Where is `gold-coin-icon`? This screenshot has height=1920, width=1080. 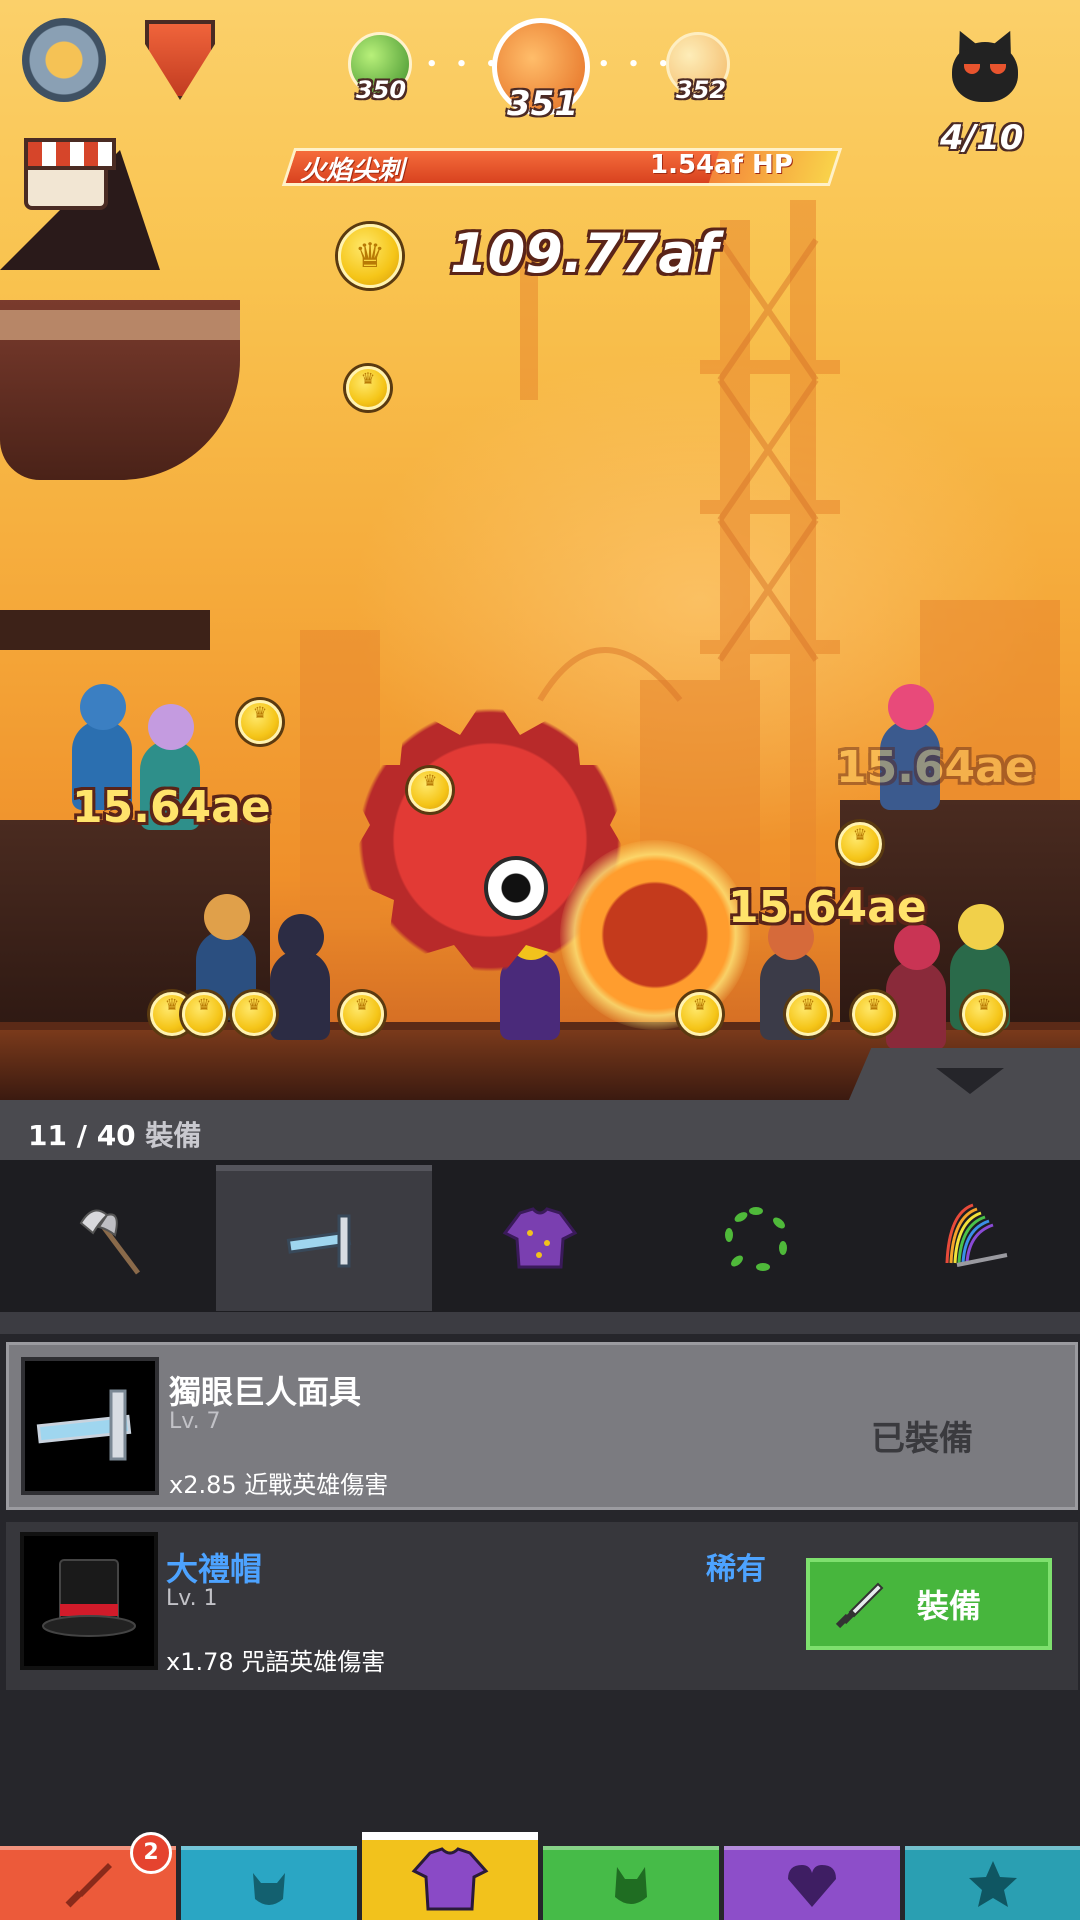
gold-coin-icon is located at coordinates (370, 256).